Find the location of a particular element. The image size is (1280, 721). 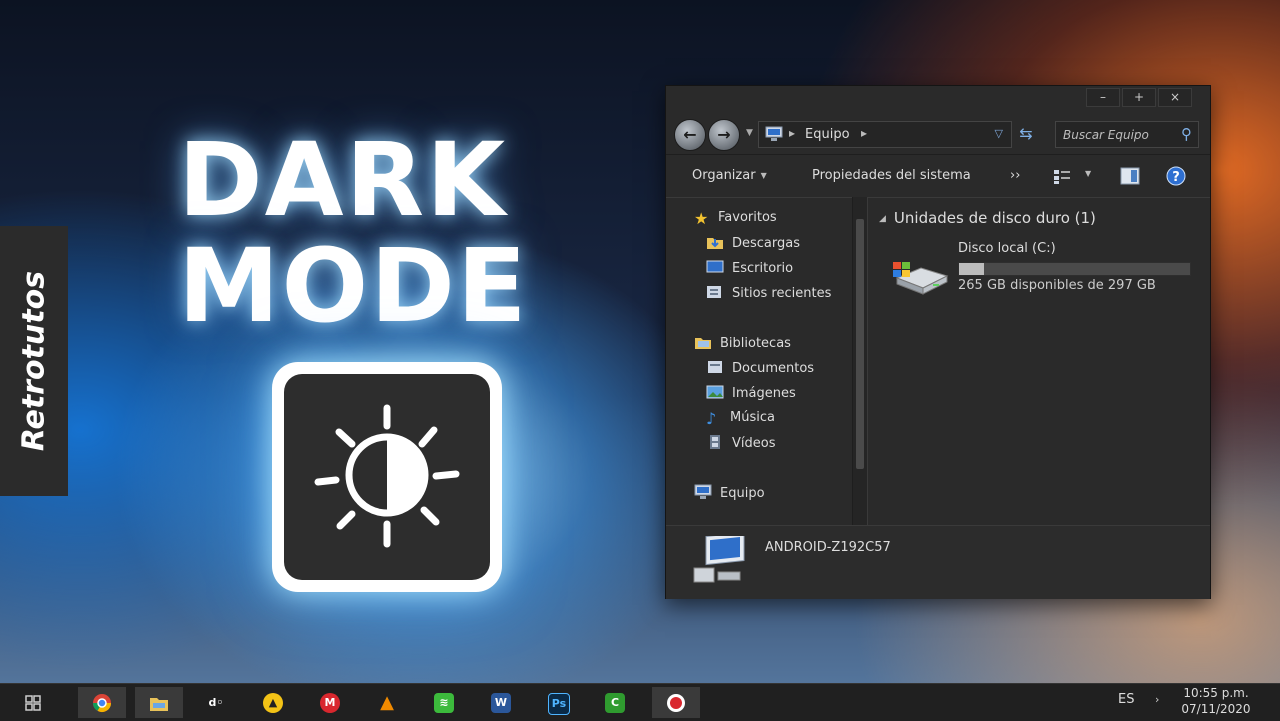

taskbar-dl: d◦ is located at coordinates (216, 702).